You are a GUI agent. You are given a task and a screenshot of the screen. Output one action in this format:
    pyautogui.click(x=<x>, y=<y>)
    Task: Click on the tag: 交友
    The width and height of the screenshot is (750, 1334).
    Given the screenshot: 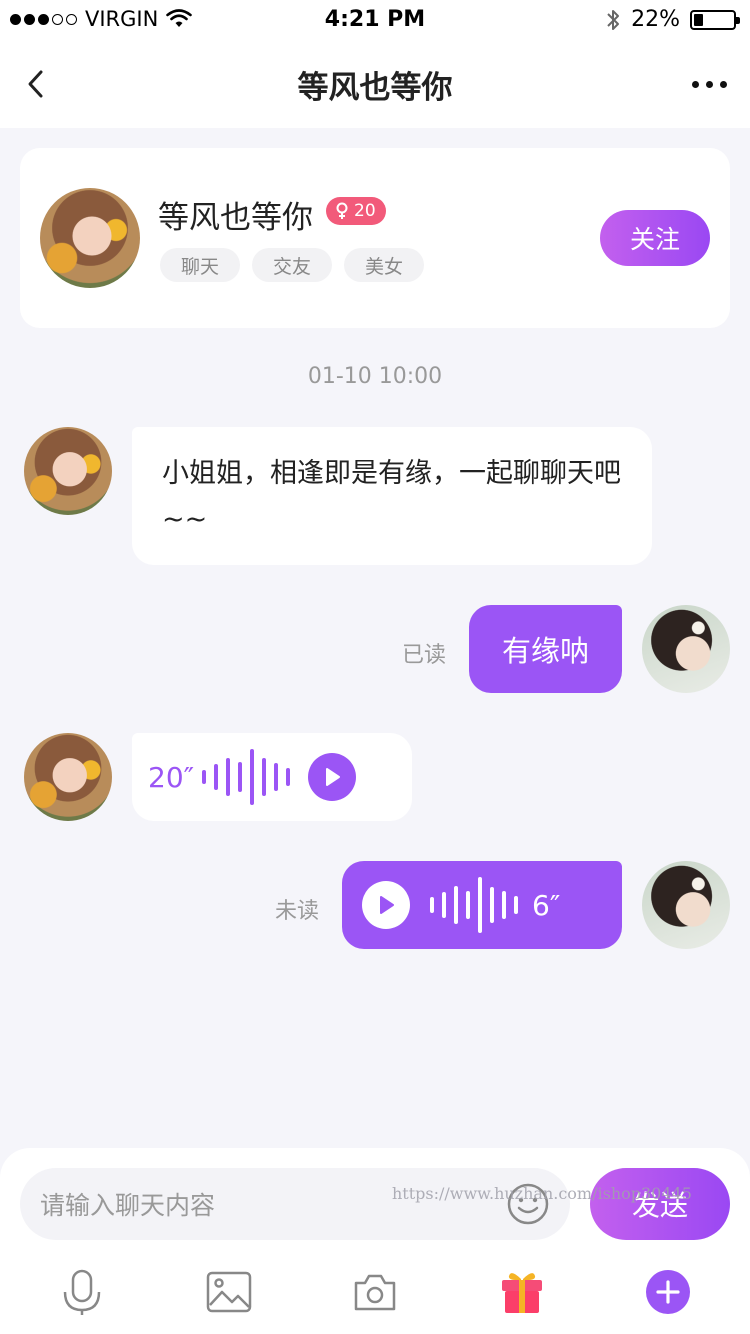 What is the action you would take?
    pyautogui.click(x=292, y=265)
    